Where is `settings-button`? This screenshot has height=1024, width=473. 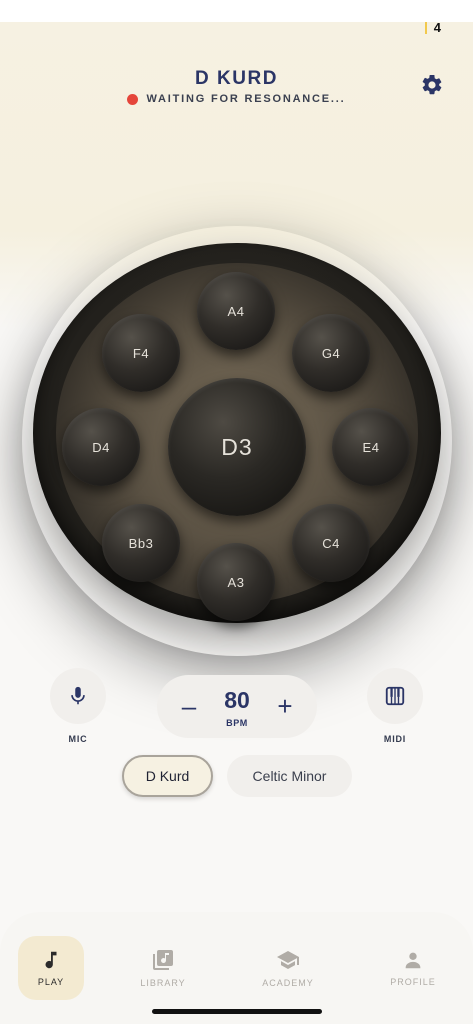 settings-button is located at coordinates (432, 85).